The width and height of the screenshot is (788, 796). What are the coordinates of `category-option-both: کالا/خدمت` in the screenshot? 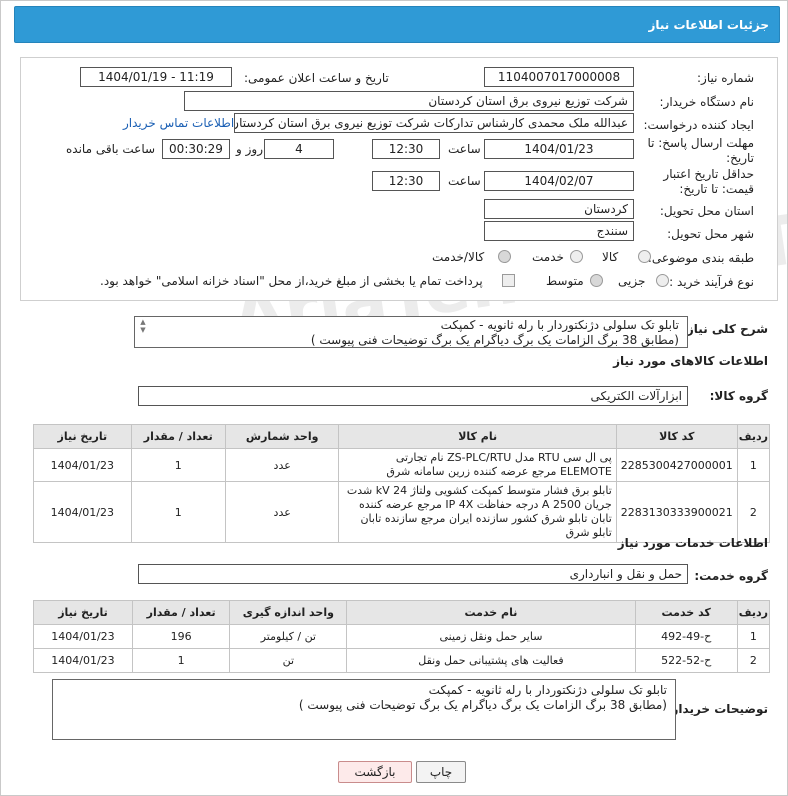 It's located at (458, 257).